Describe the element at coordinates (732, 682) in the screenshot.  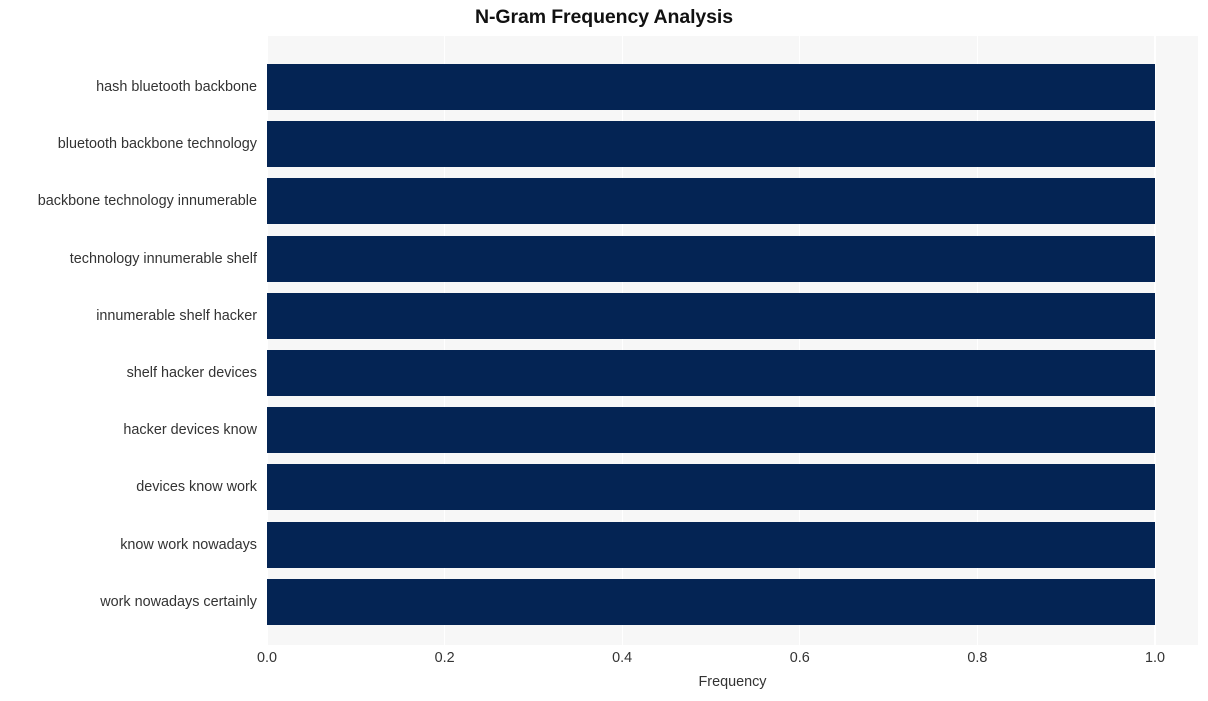
I see `x-axis-title: Frequency` at that location.